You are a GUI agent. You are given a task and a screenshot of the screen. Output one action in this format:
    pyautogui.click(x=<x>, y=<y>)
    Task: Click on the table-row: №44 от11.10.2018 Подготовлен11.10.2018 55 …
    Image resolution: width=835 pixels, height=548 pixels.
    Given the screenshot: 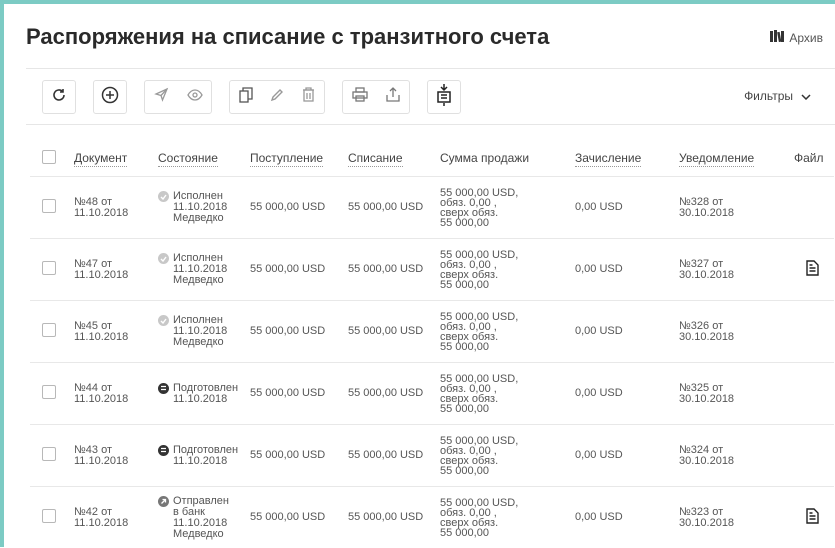 What is the action you would take?
    pyautogui.click(x=432, y=394)
    